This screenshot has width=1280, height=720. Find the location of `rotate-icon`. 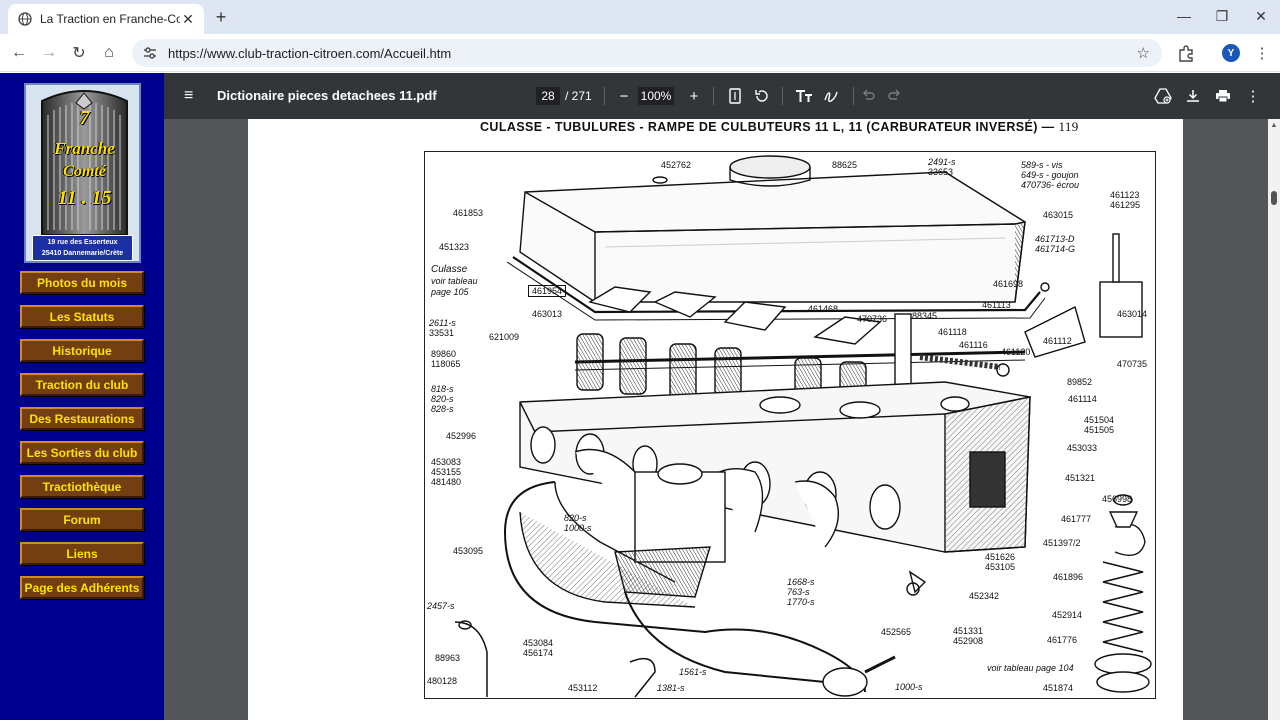

rotate-icon is located at coordinates (762, 96).